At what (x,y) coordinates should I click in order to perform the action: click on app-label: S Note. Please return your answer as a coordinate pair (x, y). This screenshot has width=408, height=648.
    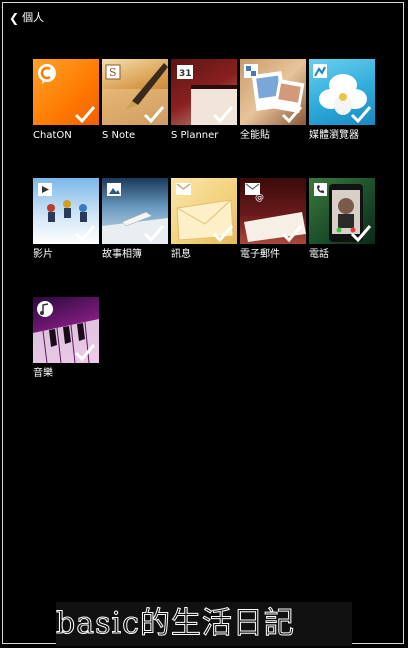
    Looking at the image, I should click on (119, 135).